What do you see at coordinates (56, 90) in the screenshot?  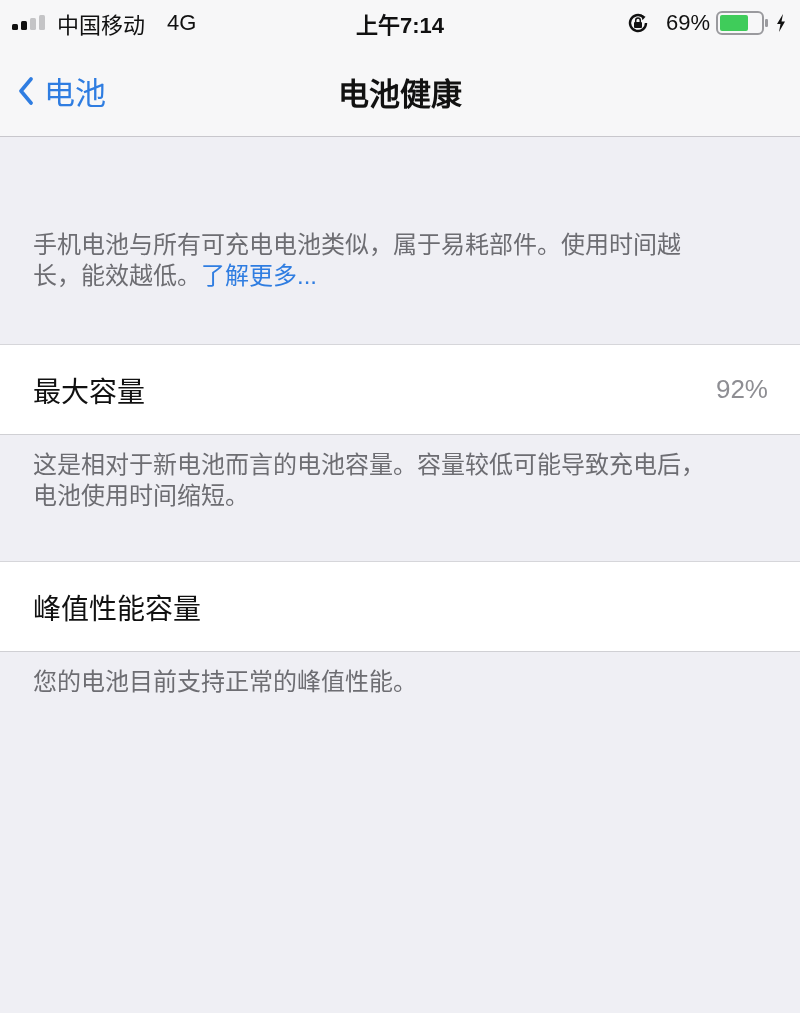 I see `back-button: 电池` at bounding box center [56, 90].